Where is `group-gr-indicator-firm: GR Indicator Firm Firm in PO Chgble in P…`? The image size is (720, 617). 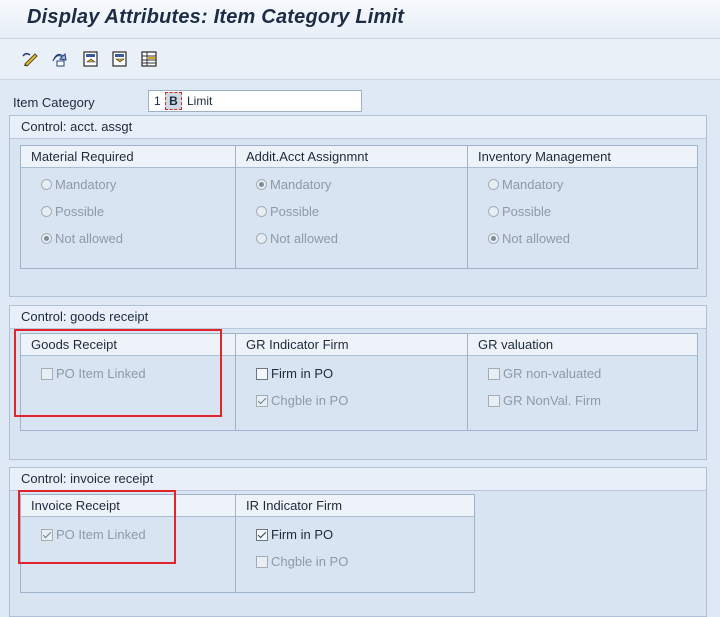 group-gr-indicator-firm: GR Indicator Firm Firm in PO Chgble in P… is located at coordinates (351, 382).